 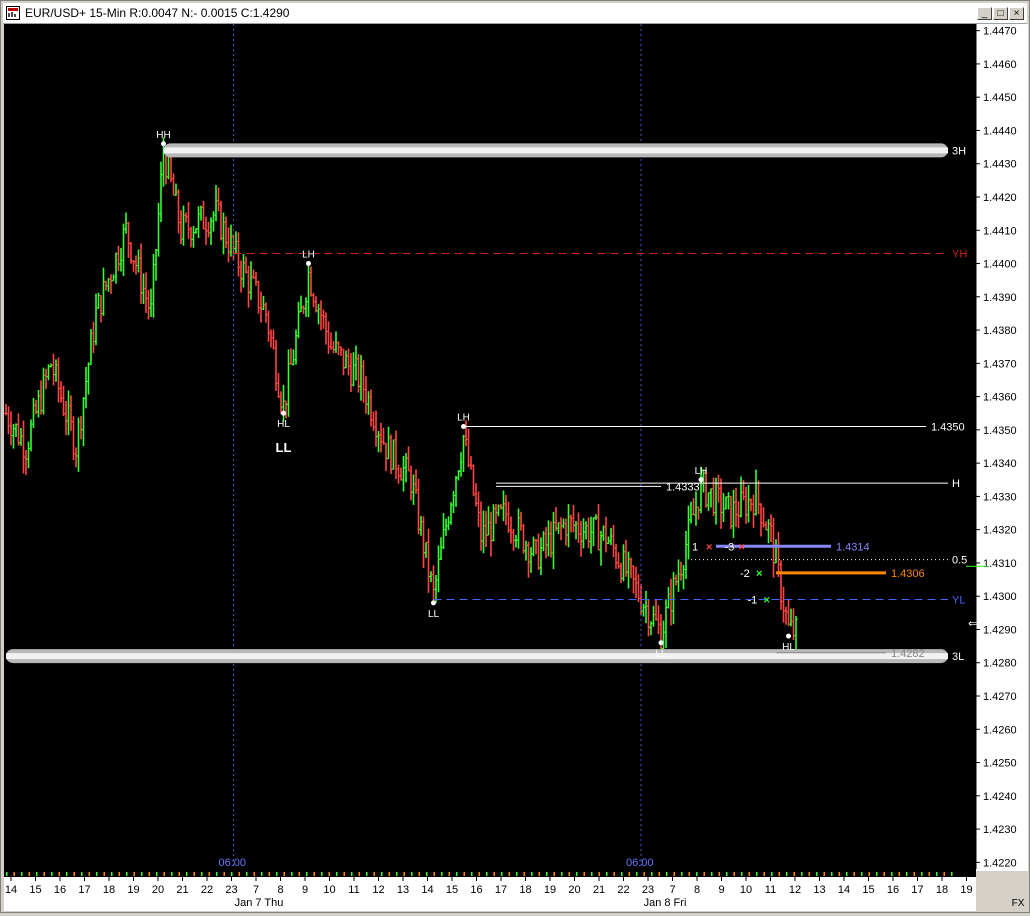 I want to click on x-tick-label: 20, so click(x=574, y=890).